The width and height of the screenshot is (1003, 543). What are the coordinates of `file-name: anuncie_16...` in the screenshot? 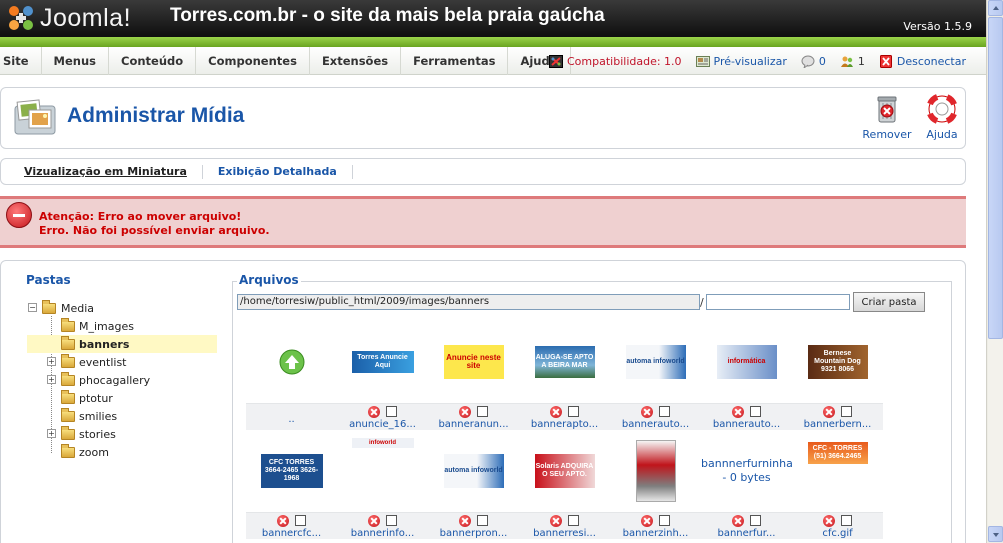 It's located at (382, 424).